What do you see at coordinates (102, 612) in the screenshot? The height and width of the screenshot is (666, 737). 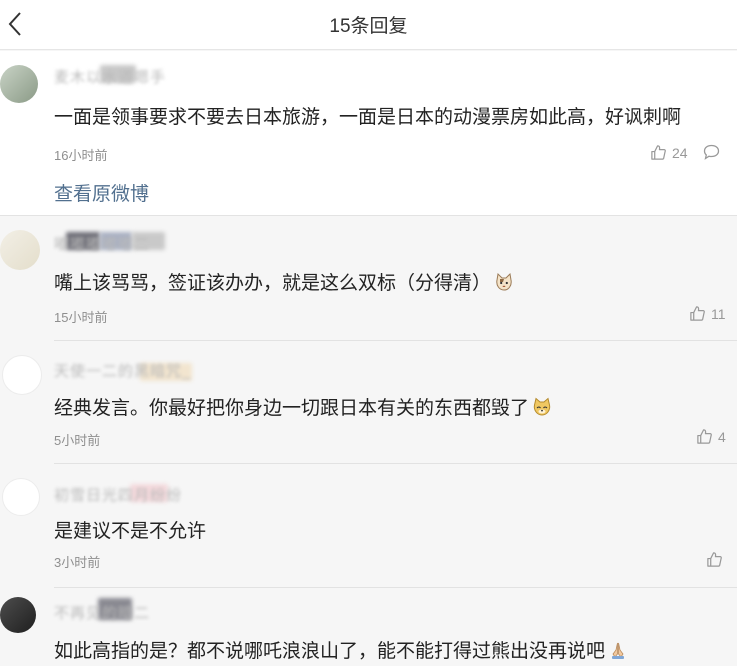 I see `reply-username: 不再见的暗二` at bounding box center [102, 612].